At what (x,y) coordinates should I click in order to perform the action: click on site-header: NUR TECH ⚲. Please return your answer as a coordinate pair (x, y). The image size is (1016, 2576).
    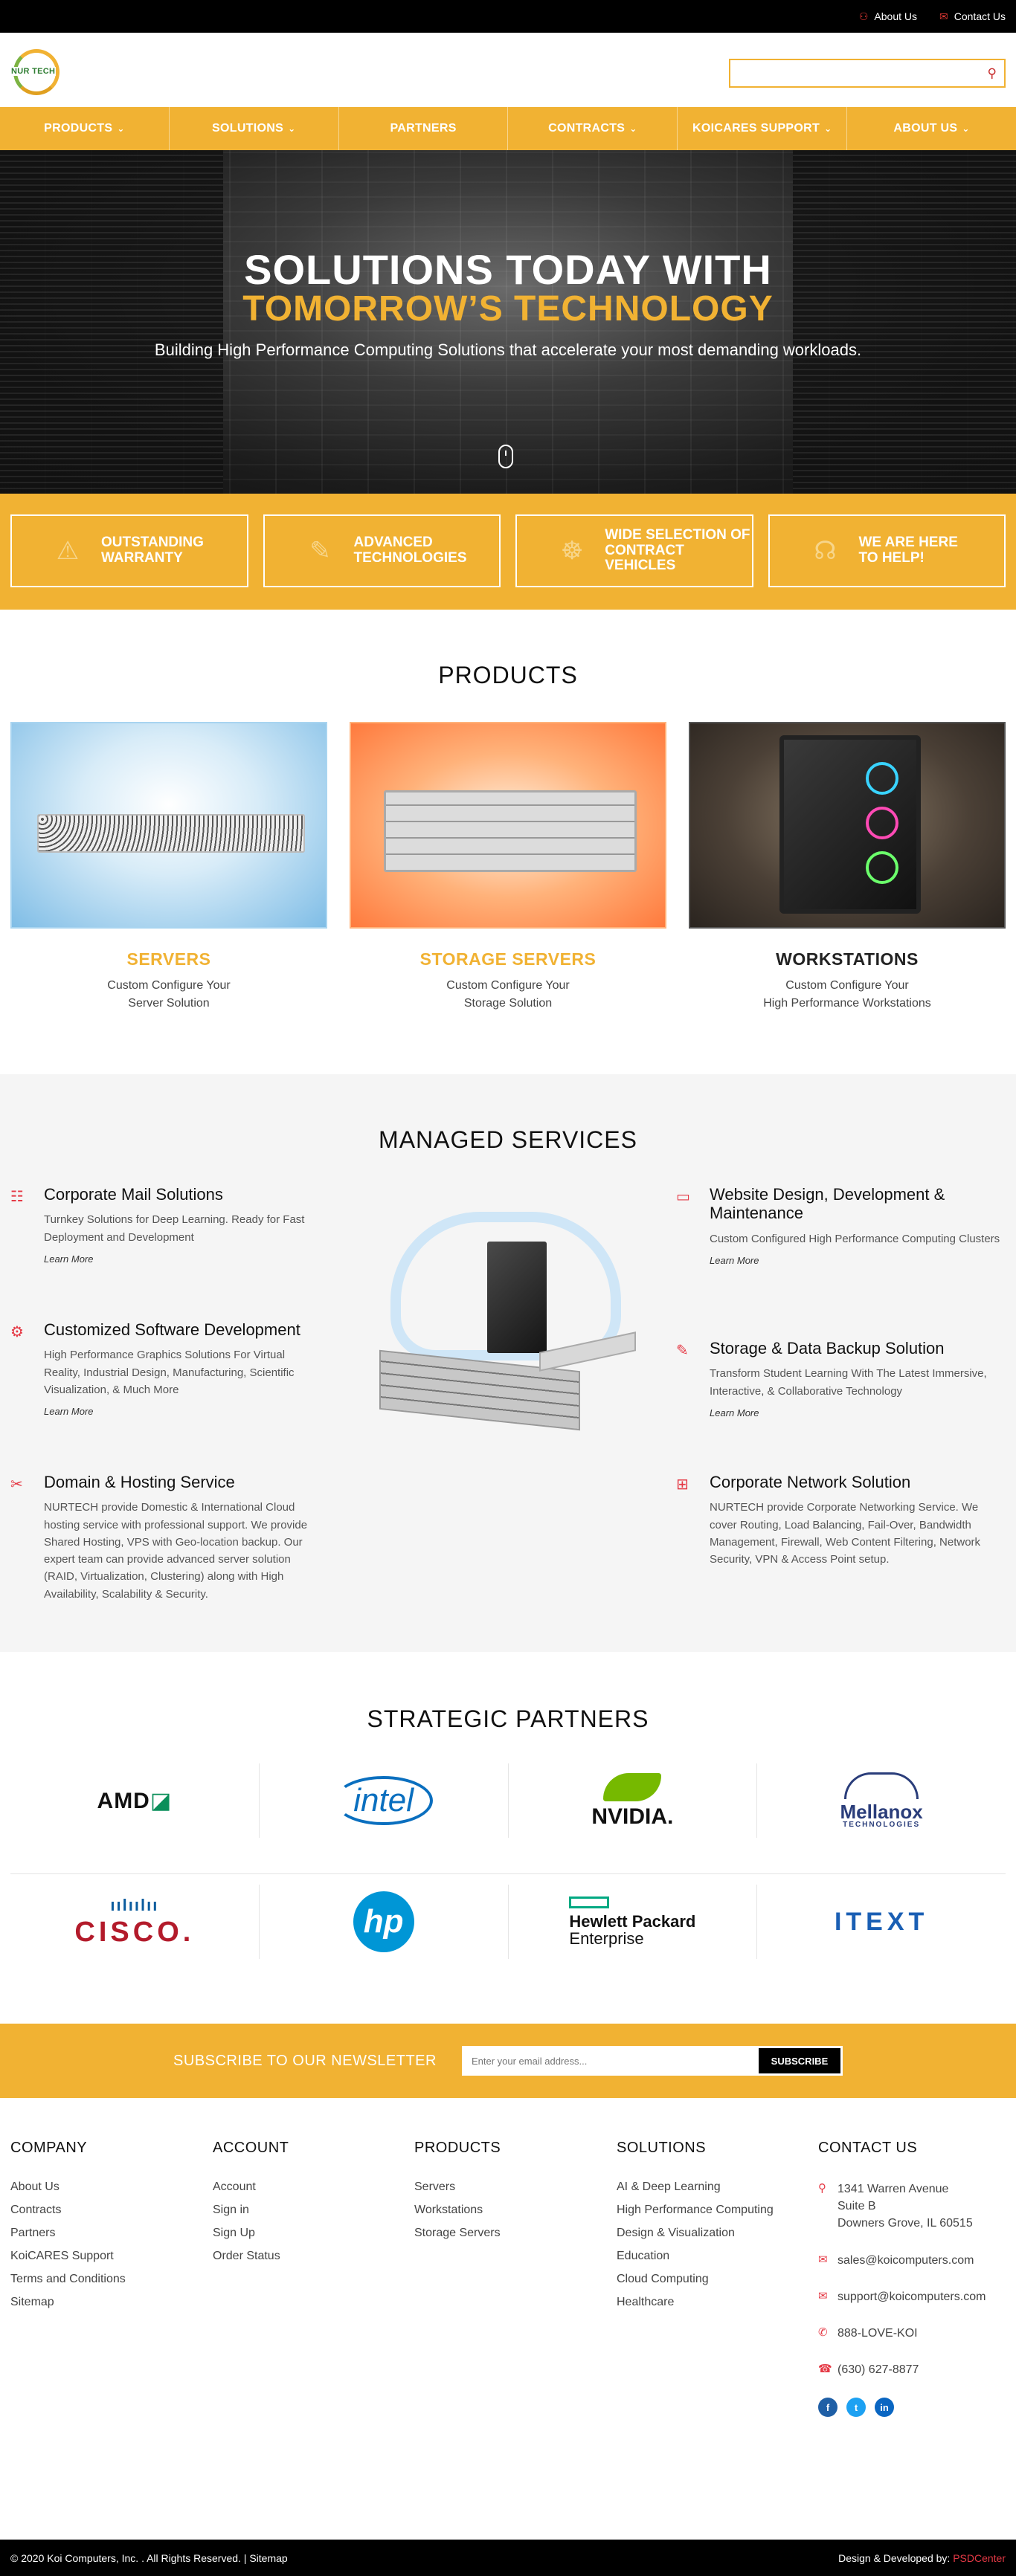
    Looking at the image, I should click on (508, 70).